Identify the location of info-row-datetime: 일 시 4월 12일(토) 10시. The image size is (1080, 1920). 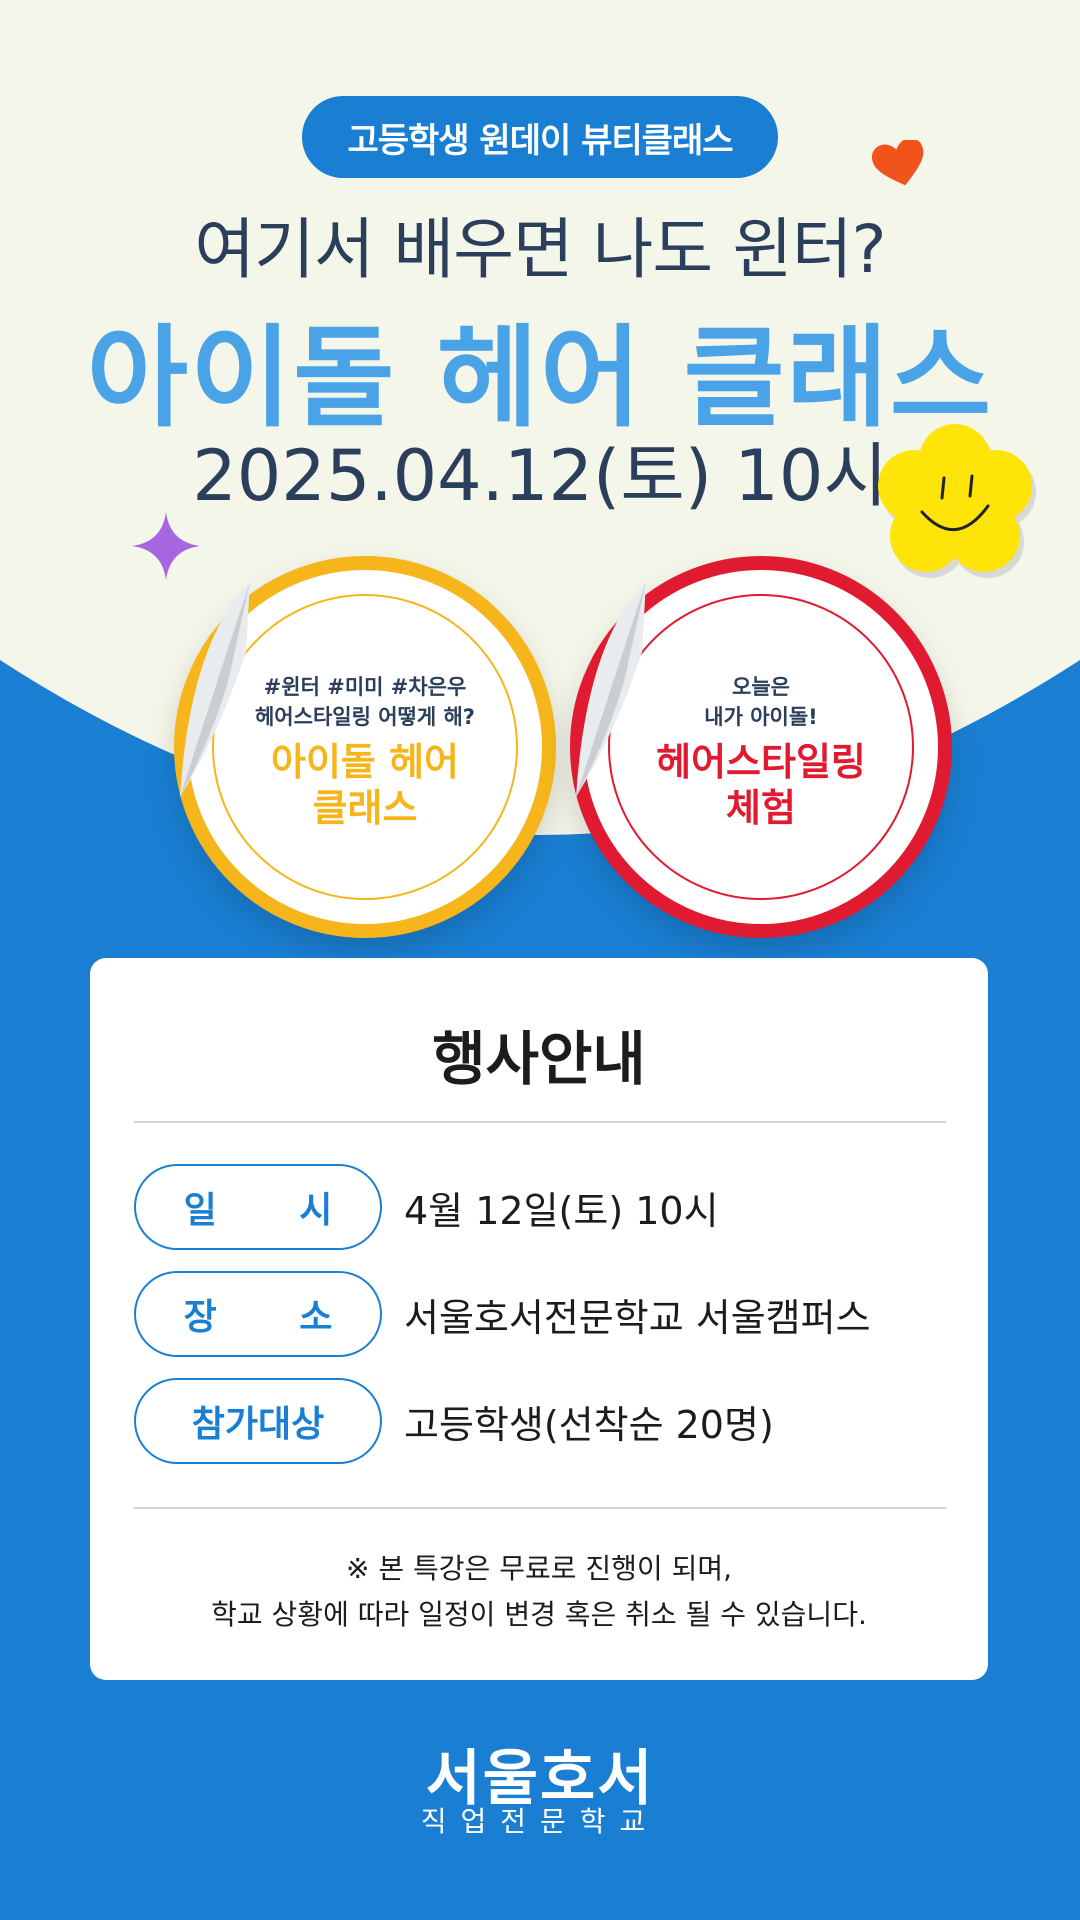
(540, 1207).